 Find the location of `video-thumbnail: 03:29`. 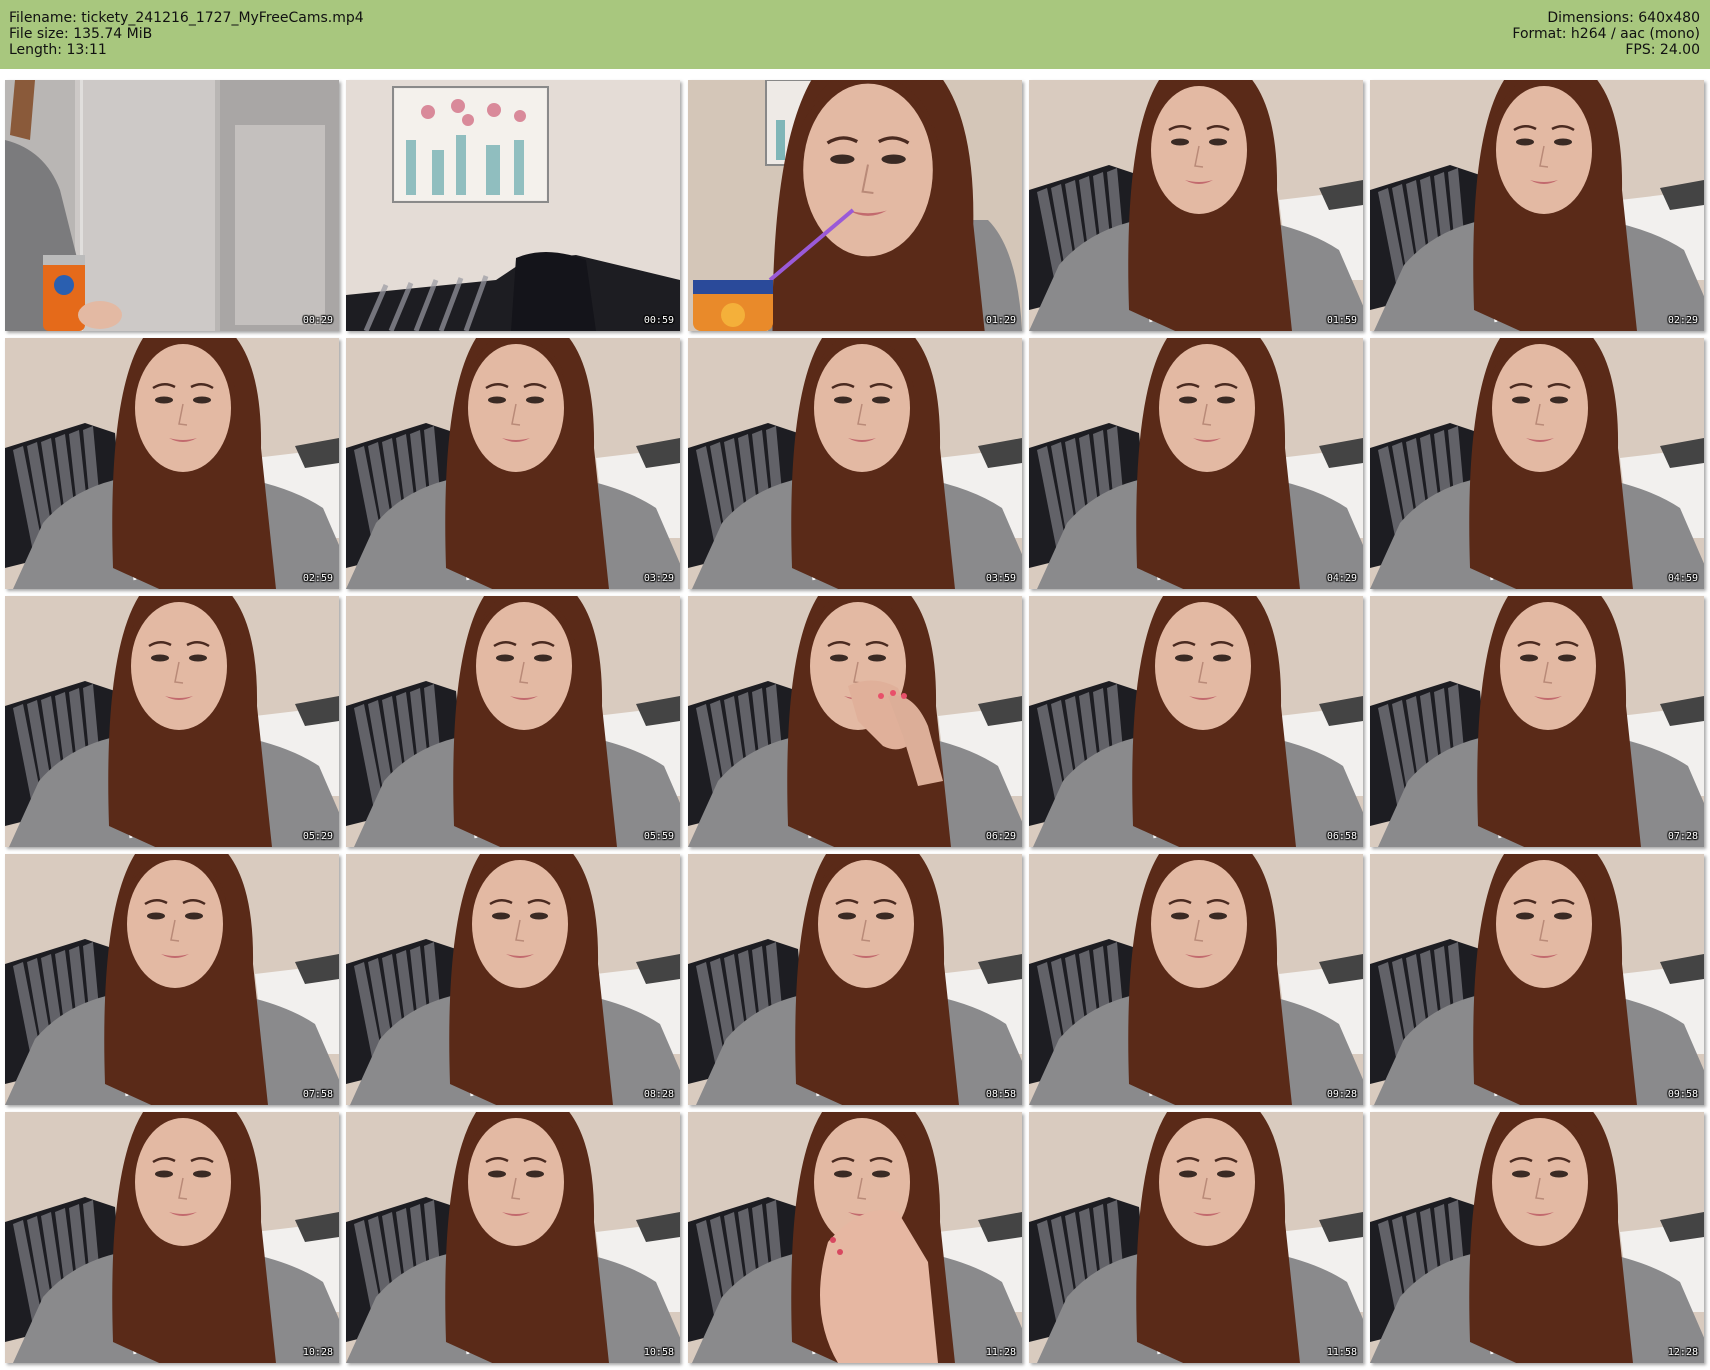

video-thumbnail: 03:29 is located at coordinates (513, 463).